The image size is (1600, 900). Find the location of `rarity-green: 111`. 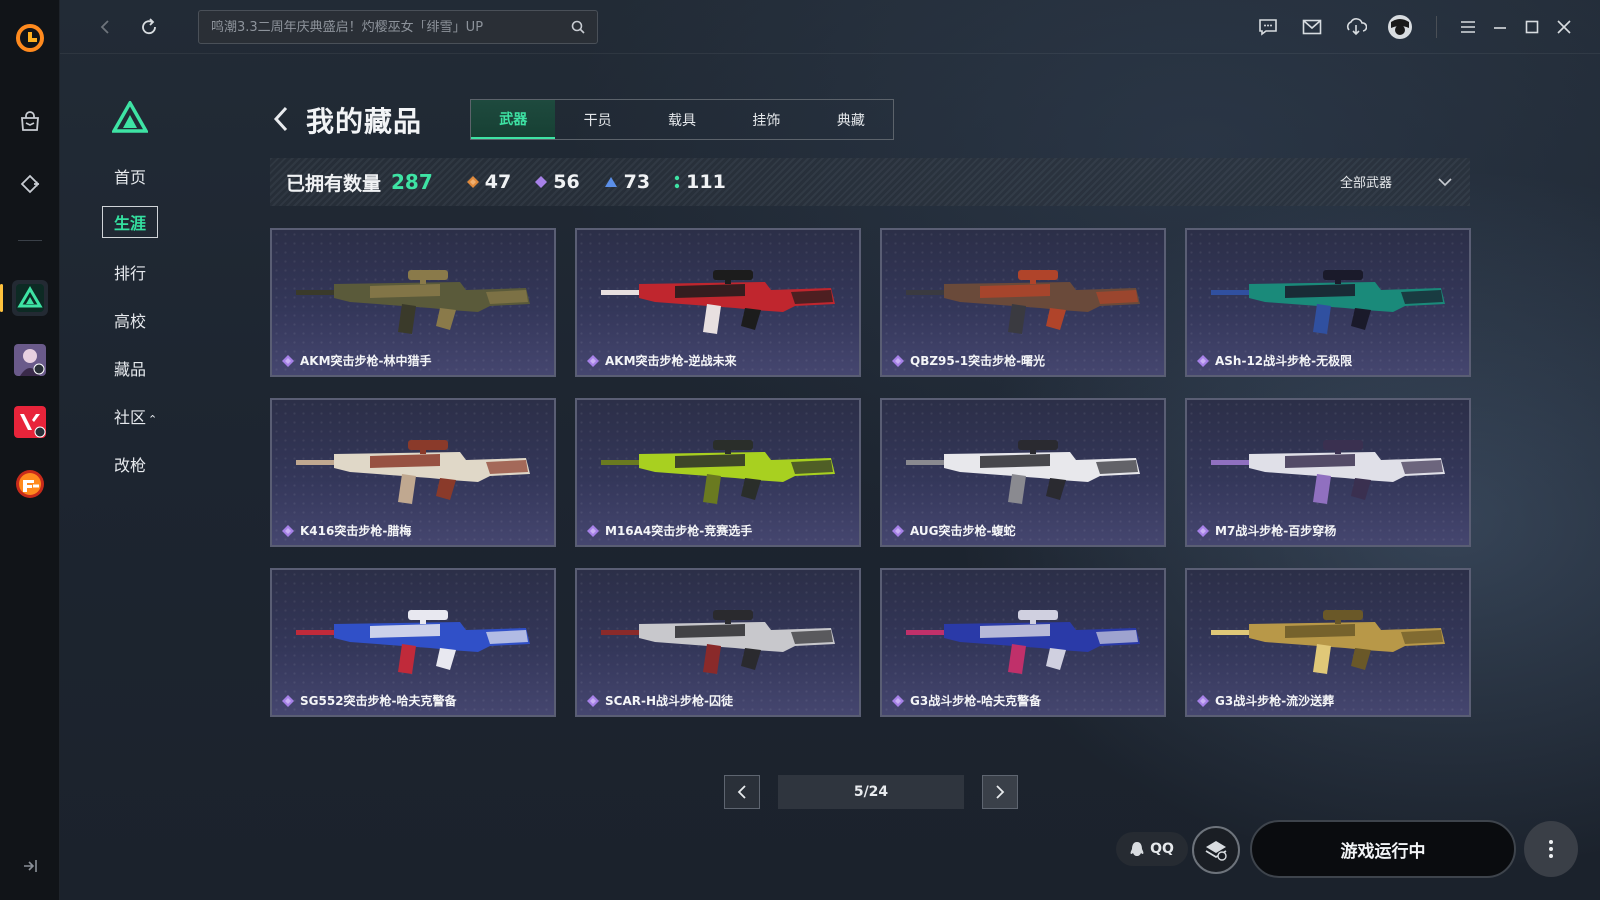

rarity-green: 111 is located at coordinates (700, 182).